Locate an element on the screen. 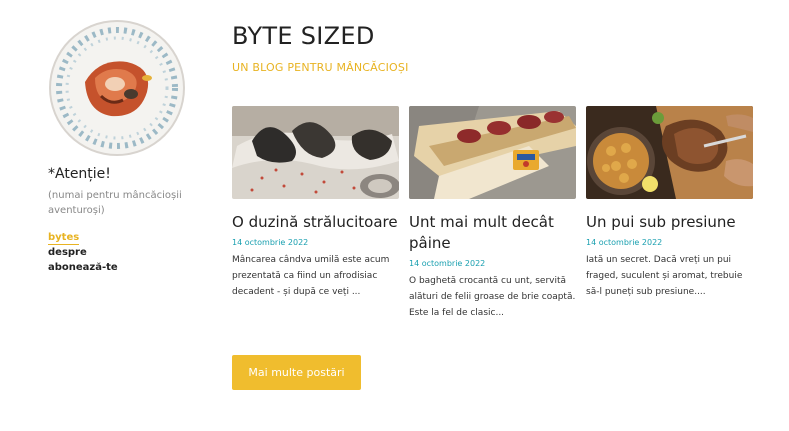  site-title: BYTE SIZED is located at coordinates (303, 36).